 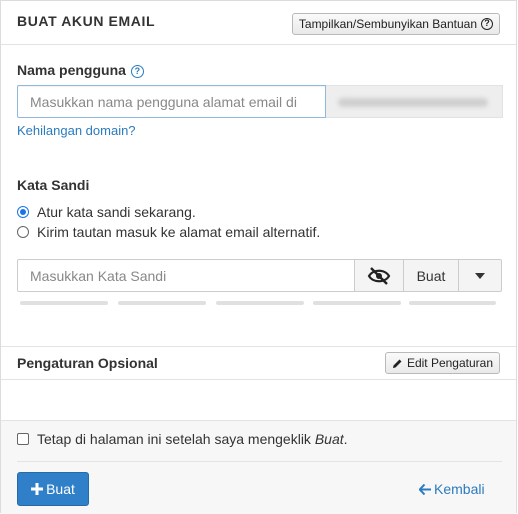 I want to click on domain-value-blurred, so click(x=413, y=102).